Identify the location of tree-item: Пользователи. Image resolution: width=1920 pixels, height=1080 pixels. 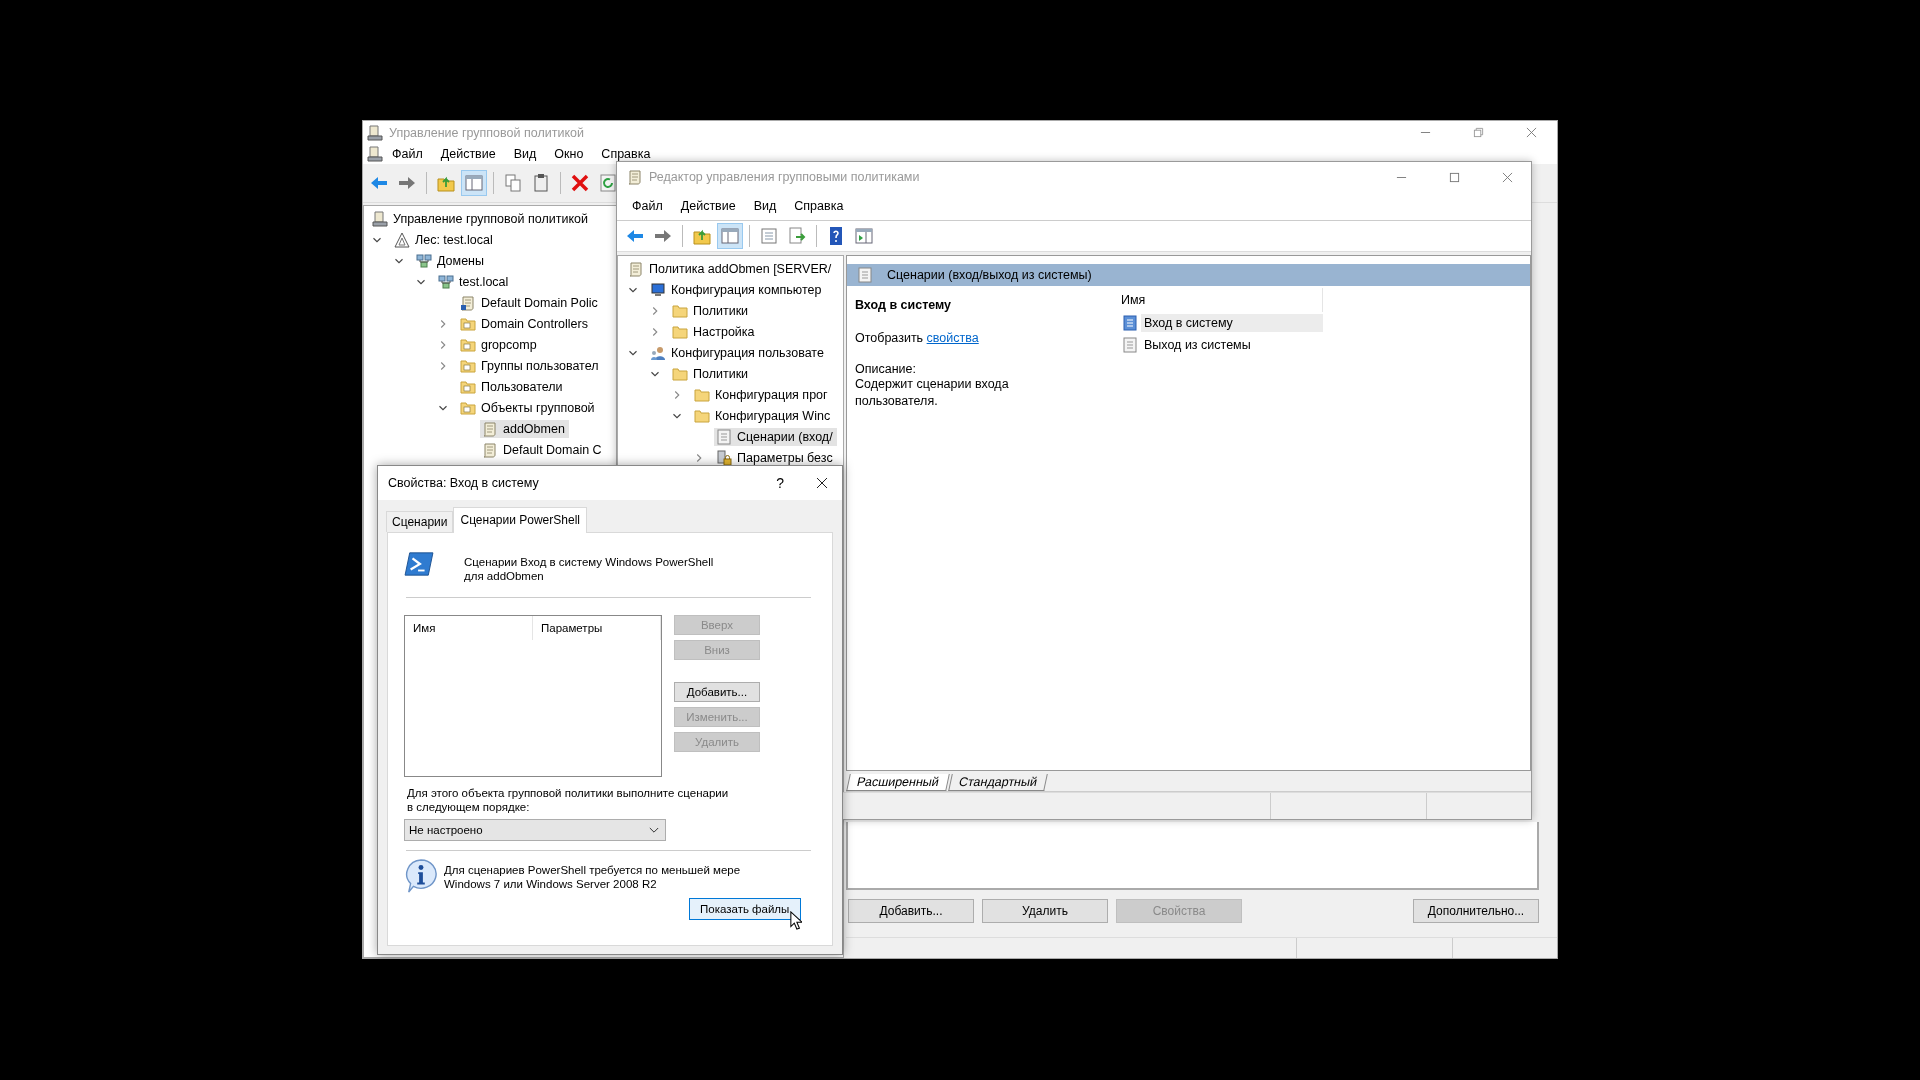
(512, 386).